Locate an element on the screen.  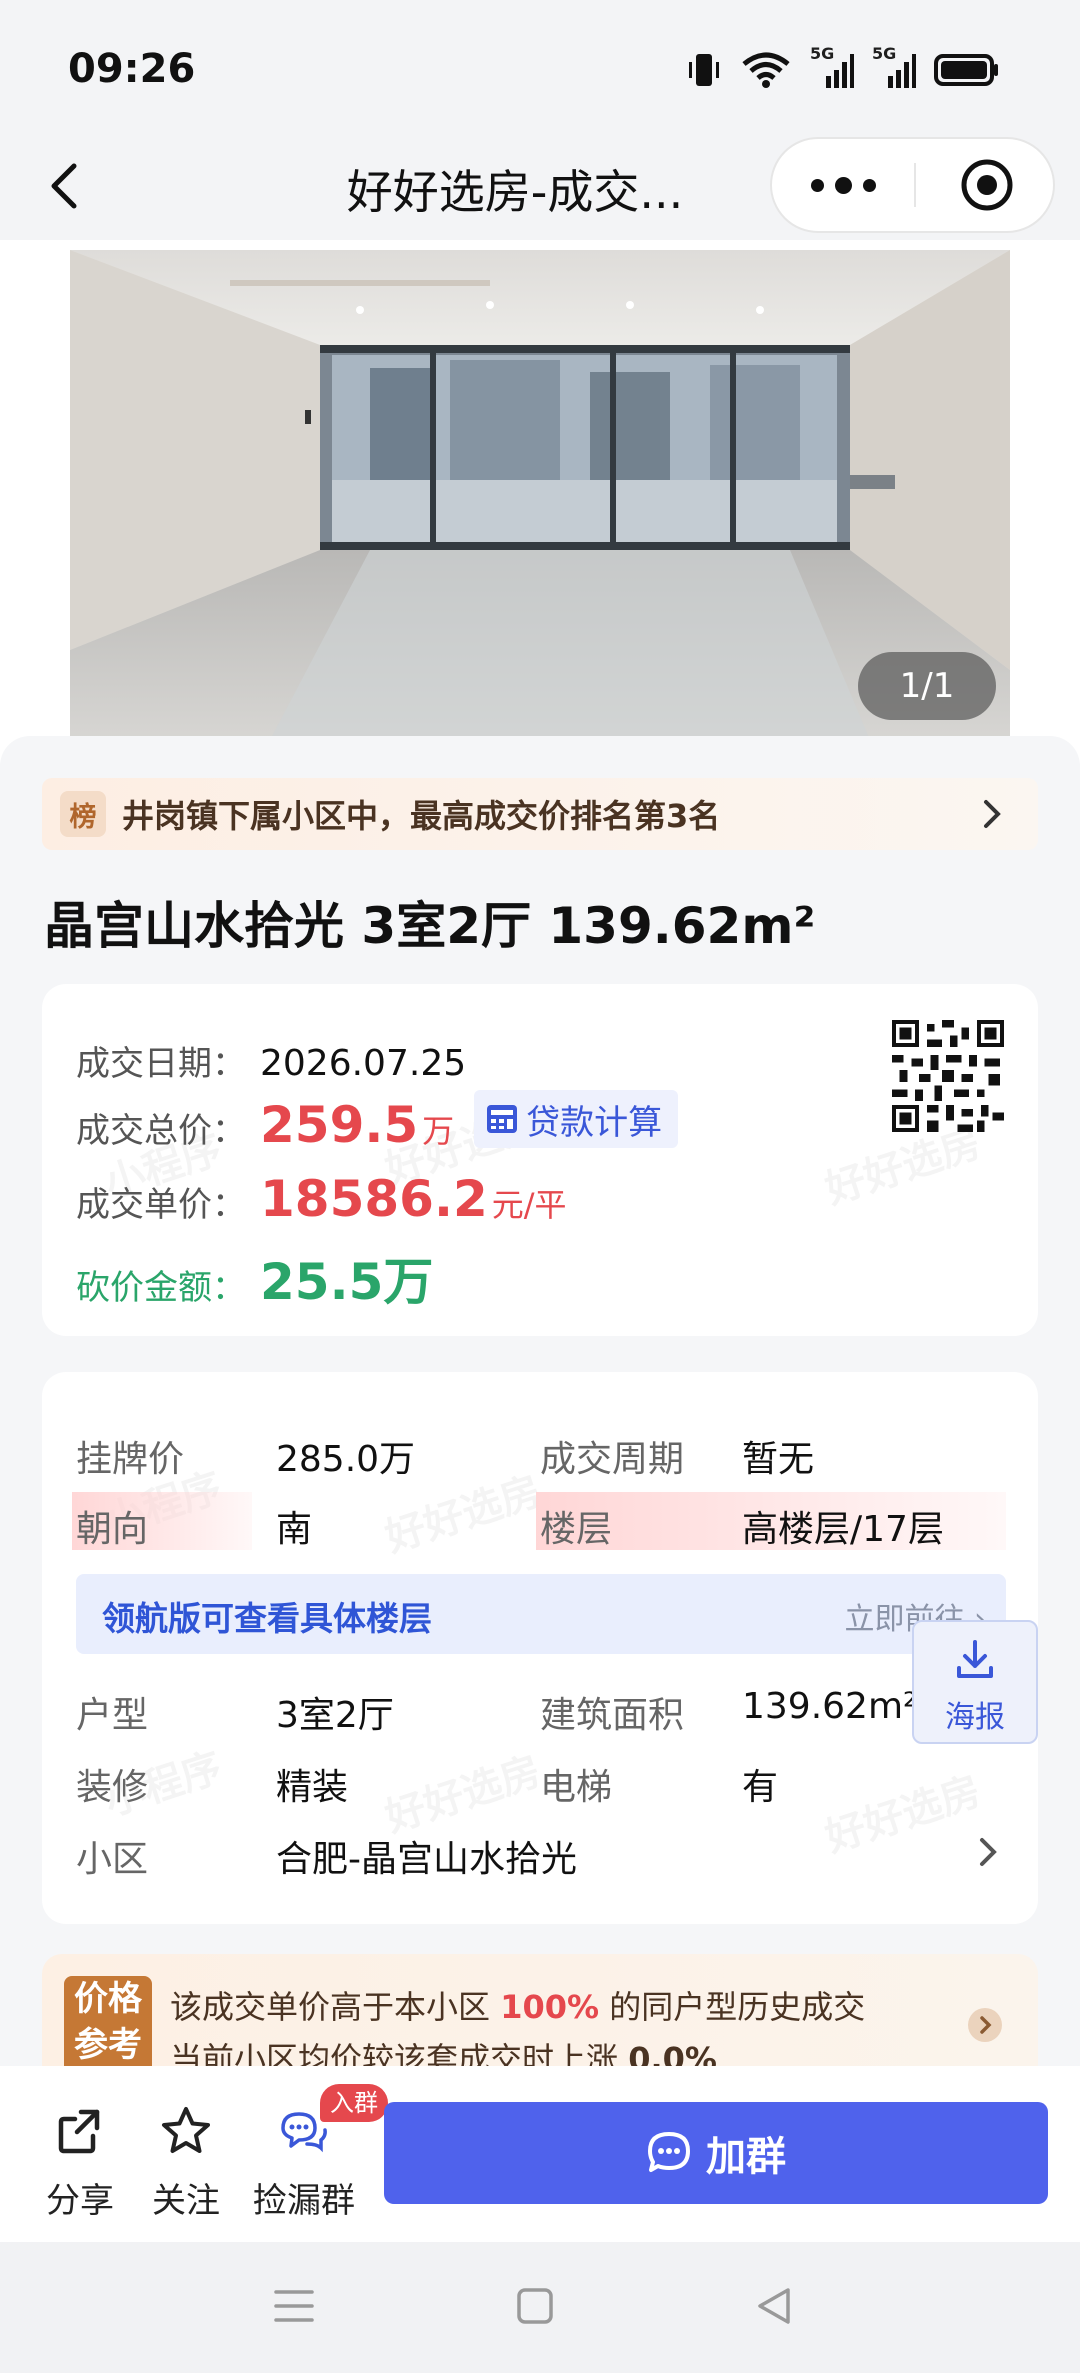
join-group-badge: 入群 is located at coordinates (354, 2103).